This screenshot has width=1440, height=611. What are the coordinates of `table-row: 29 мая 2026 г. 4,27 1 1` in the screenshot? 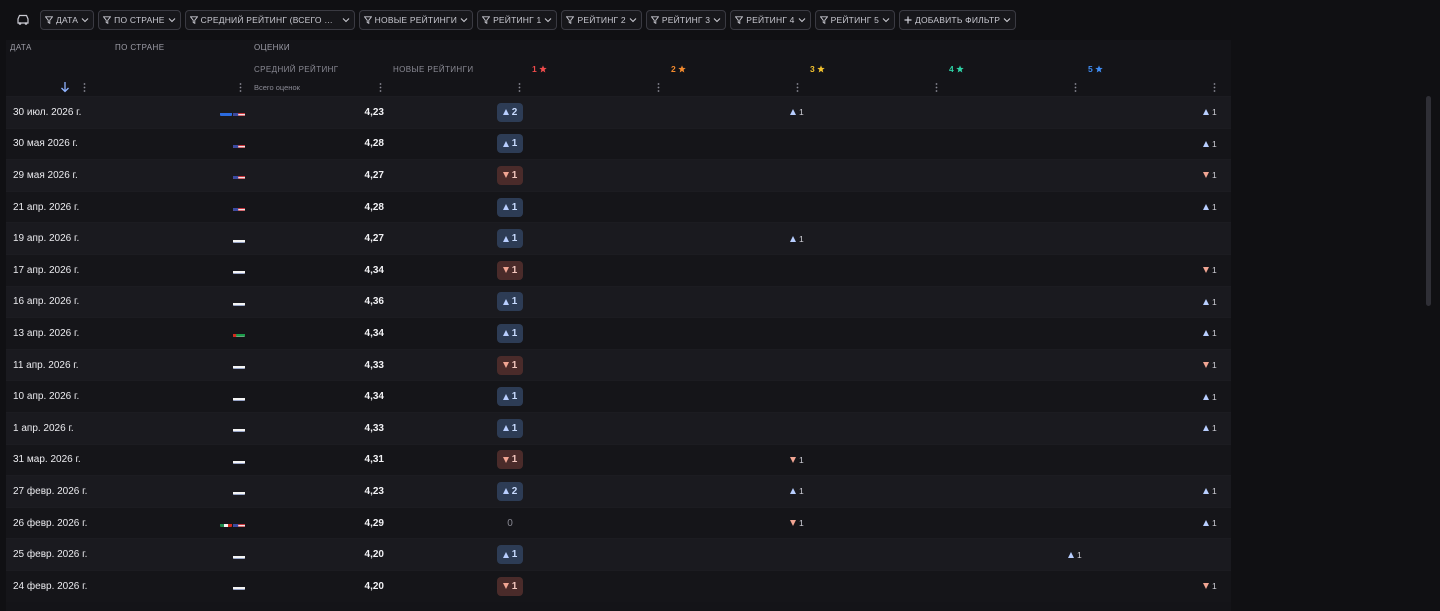 It's located at (618, 175).